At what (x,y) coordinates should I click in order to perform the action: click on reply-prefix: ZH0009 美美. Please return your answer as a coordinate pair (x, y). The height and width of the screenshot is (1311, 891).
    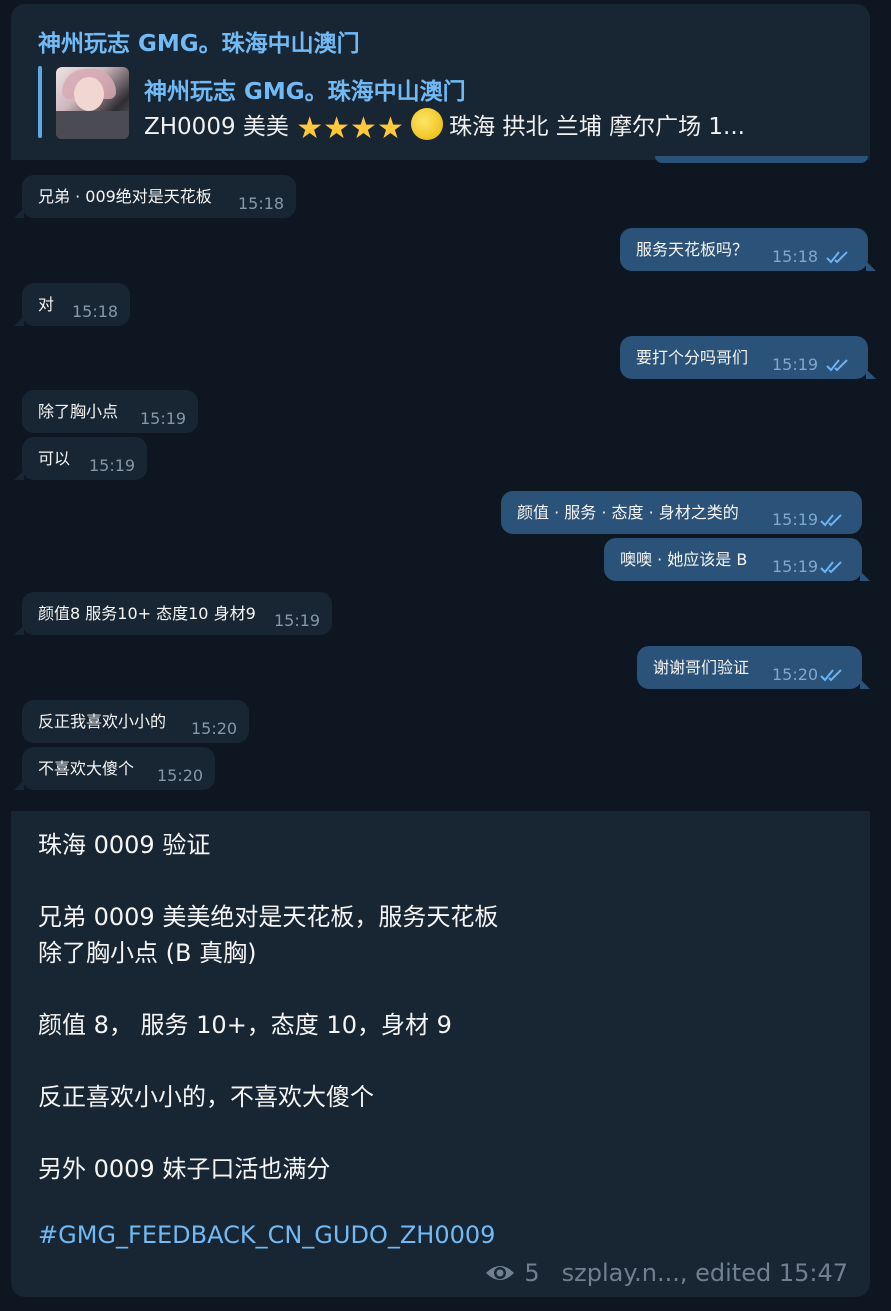
    Looking at the image, I should click on (216, 127).